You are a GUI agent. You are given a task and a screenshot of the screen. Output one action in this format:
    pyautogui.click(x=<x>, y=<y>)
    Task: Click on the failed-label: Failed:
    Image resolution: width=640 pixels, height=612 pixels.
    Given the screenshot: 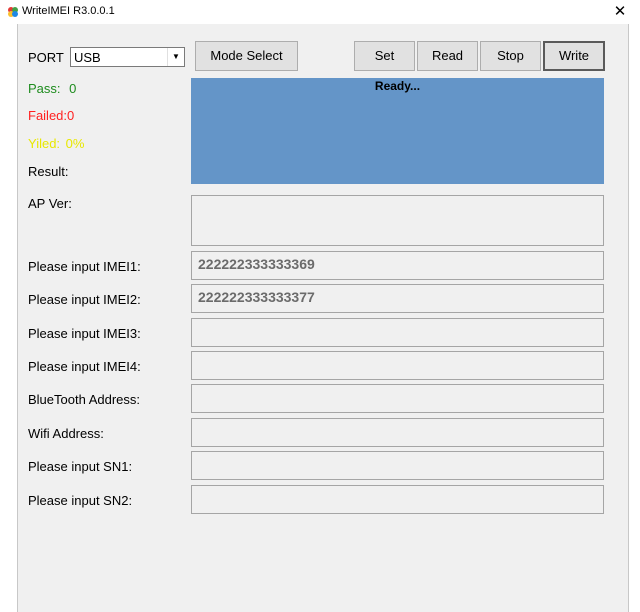 What is the action you would take?
    pyautogui.click(x=48, y=115)
    